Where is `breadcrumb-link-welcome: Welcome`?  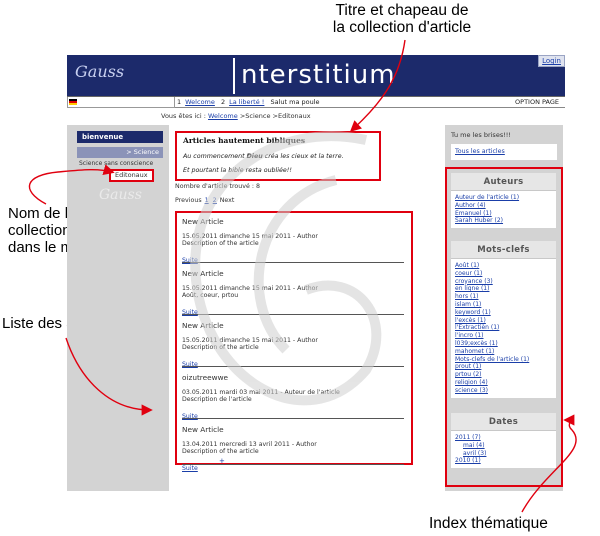 breadcrumb-link-welcome: Welcome is located at coordinates (223, 116).